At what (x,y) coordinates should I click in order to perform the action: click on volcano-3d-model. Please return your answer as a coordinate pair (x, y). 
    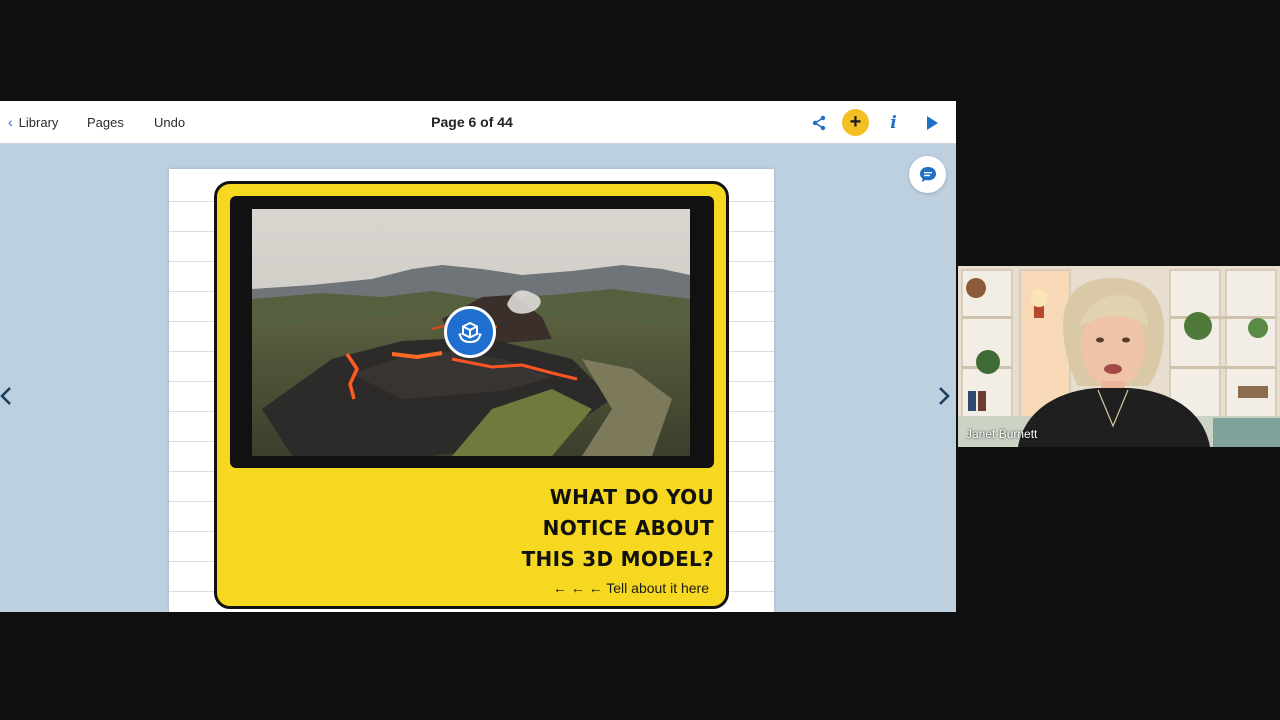
    Looking at the image, I should click on (471, 332).